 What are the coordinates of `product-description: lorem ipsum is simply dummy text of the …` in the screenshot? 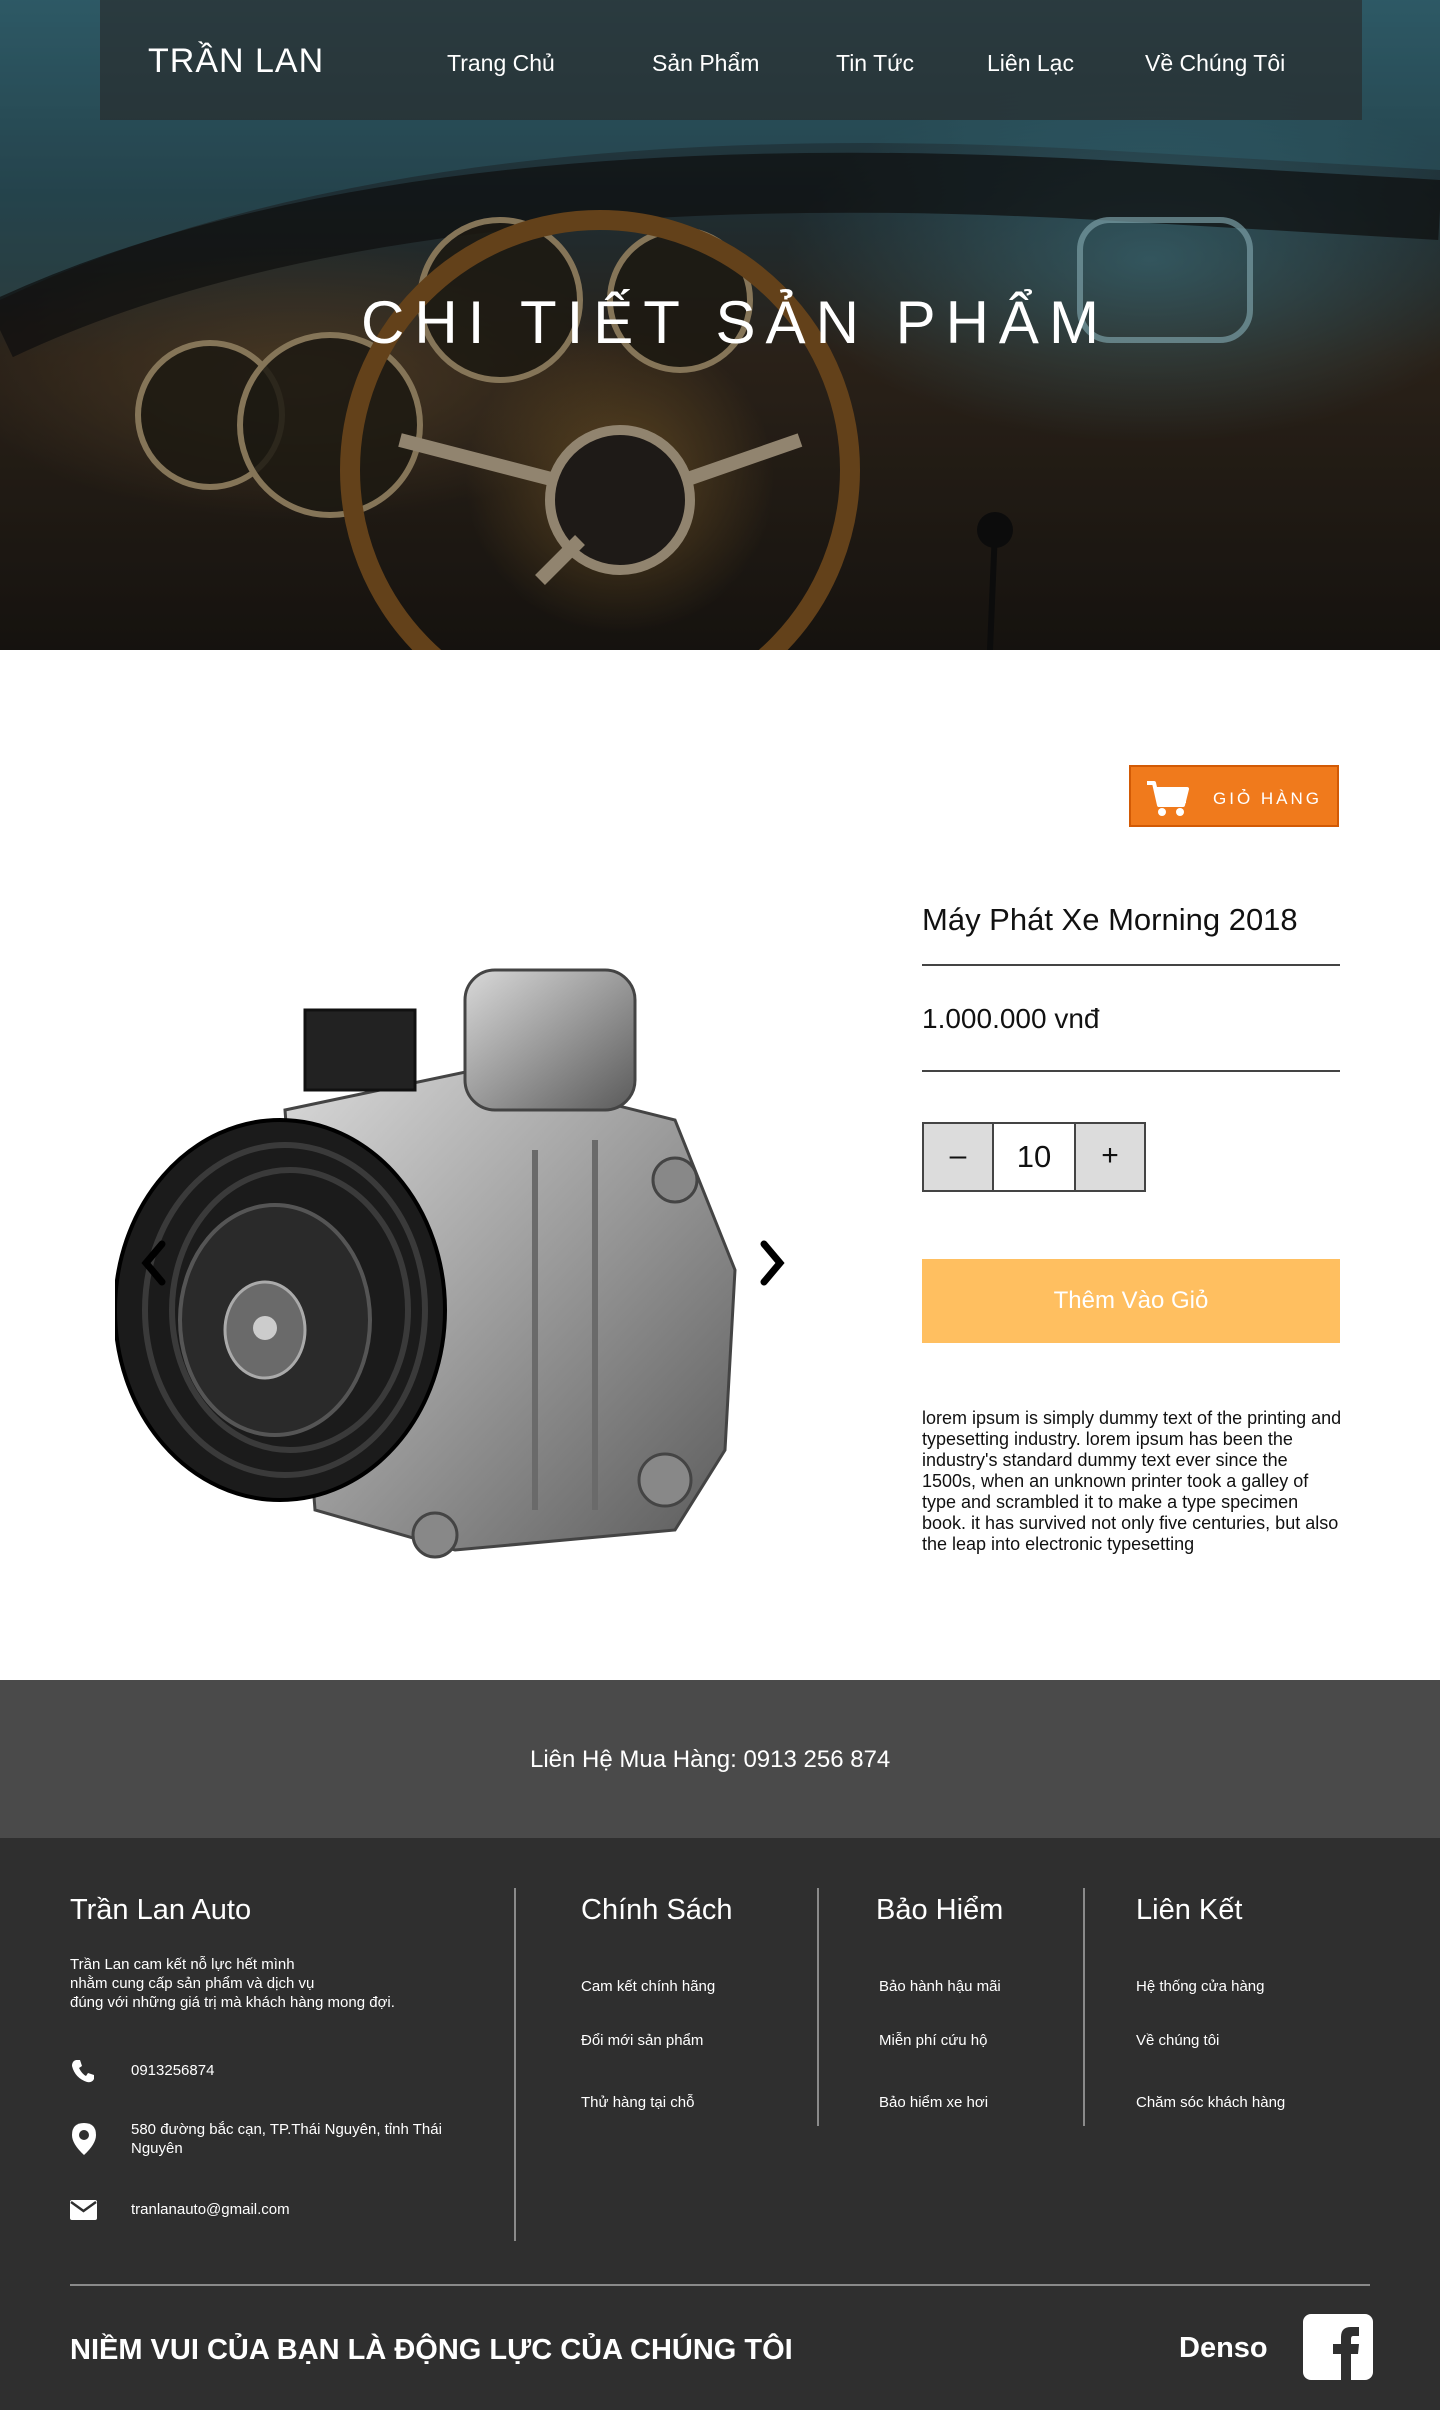 It's located at (1132, 1481).